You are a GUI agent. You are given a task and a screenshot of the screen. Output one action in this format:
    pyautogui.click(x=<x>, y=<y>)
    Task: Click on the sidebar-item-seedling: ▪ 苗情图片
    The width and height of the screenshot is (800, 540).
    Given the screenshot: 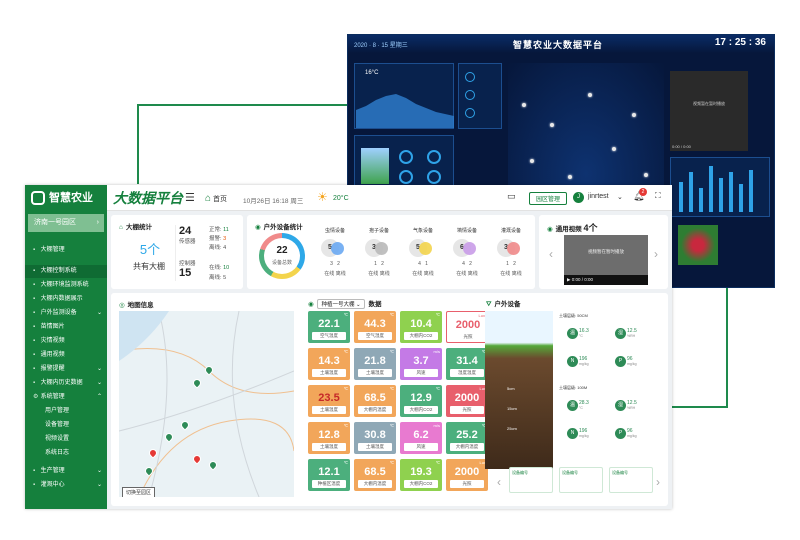 What is the action you would take?
    pyautogui.click(x=66, y=327)
    